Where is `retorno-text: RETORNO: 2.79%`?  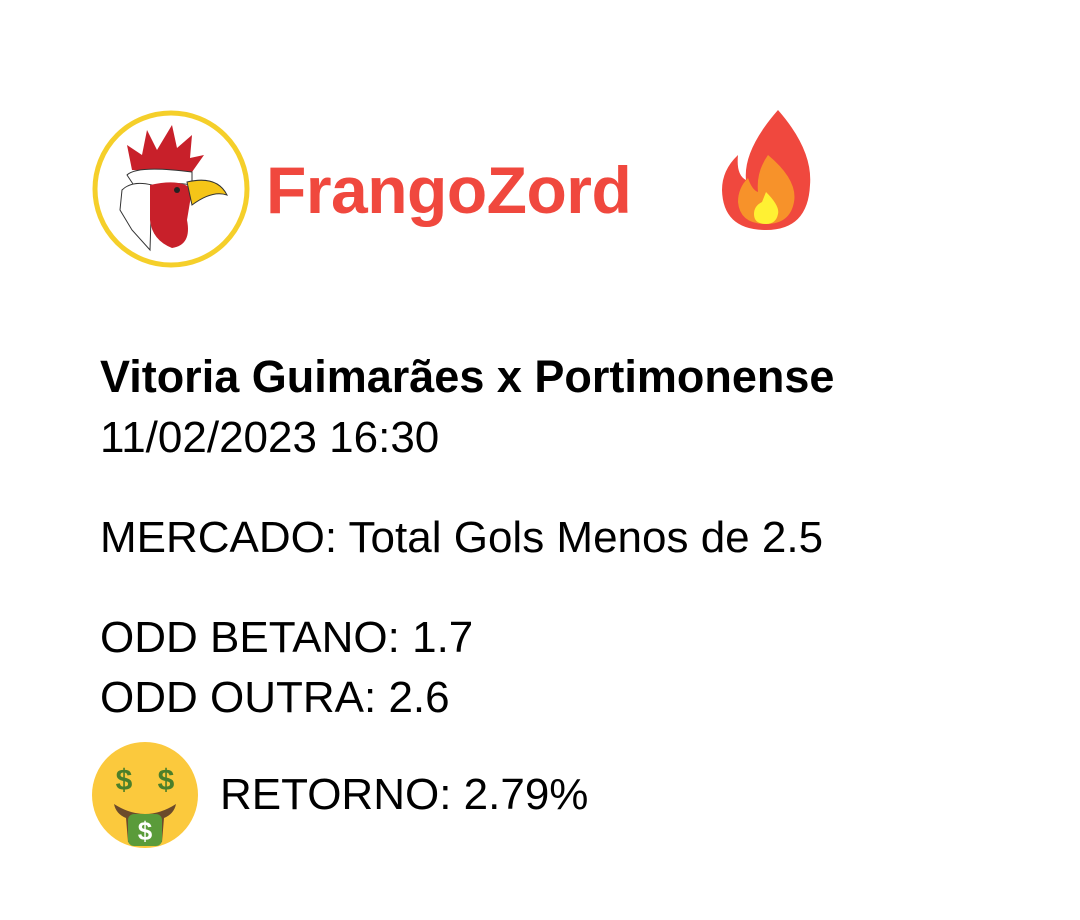 retorno-text: RETORNO: 2.79% is located at coordinates (404, 794).